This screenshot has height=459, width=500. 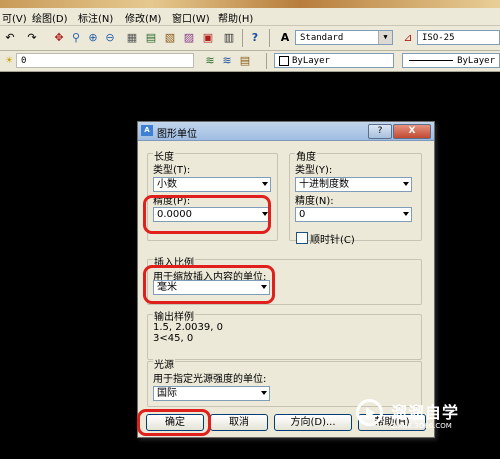 I want to click on dim-style-combo: ISO-25, so click(x=458, y=37).